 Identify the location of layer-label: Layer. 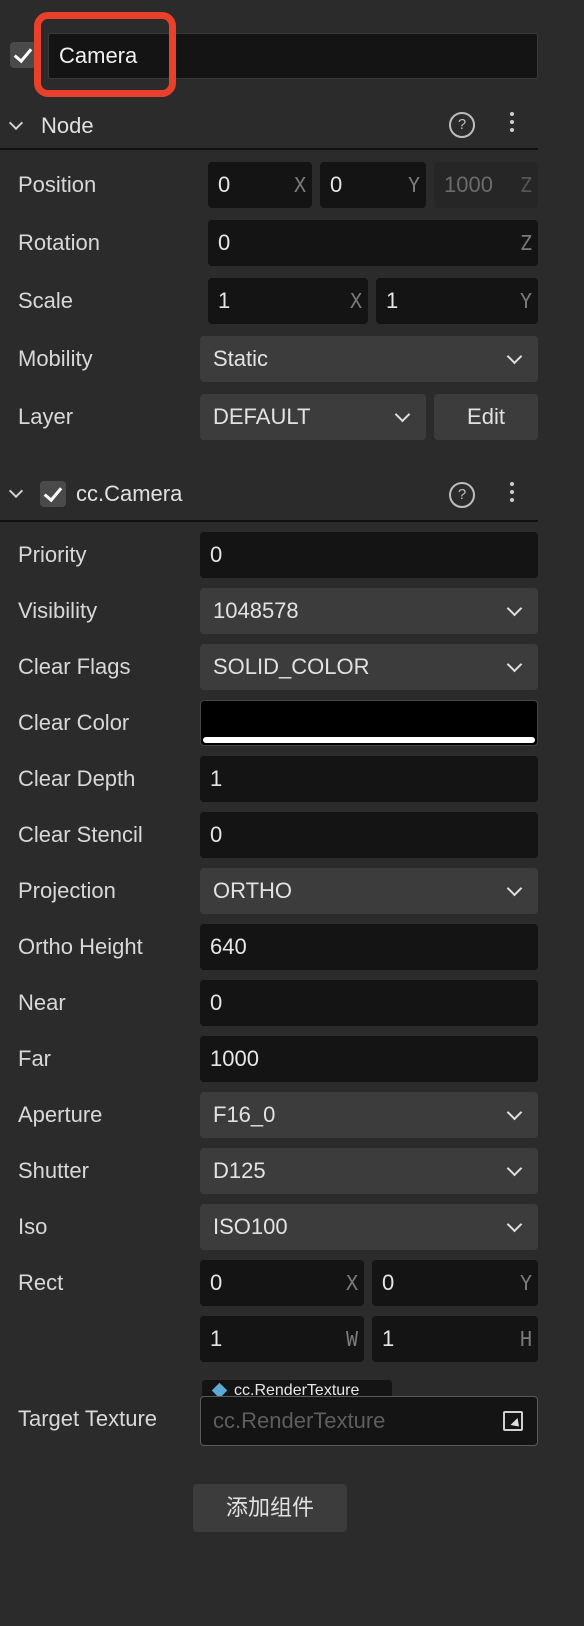
(46, 416).